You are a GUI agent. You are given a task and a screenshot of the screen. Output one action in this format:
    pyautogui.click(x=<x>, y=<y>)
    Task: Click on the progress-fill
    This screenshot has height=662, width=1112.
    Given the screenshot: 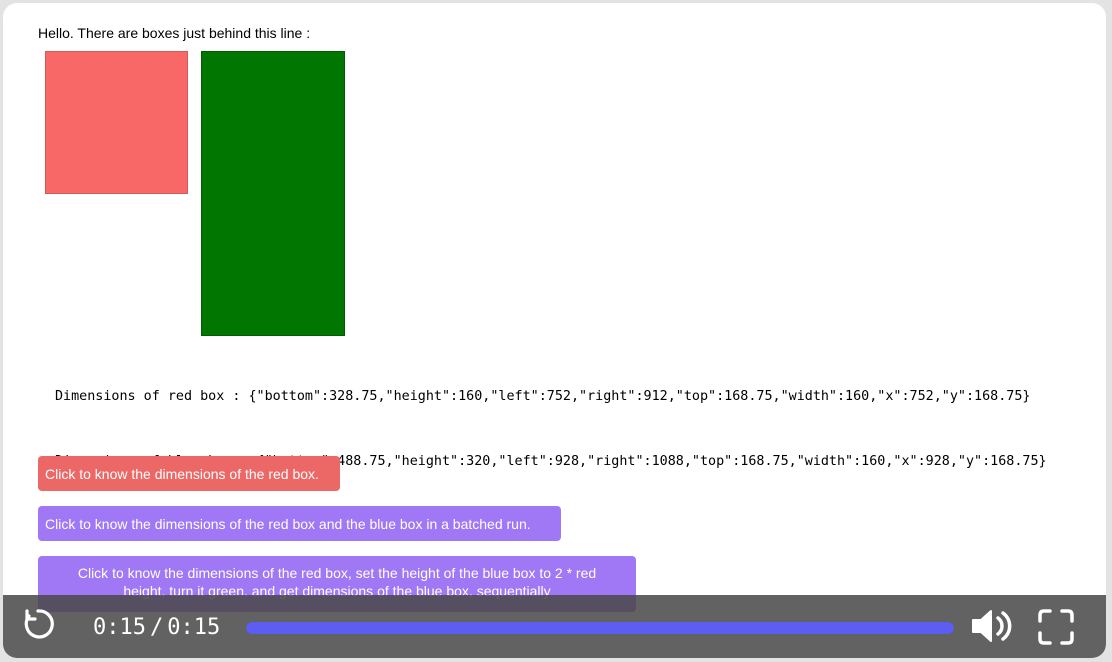 What is the action you would take?
    pyautogui.click(x=600, y=628)
    